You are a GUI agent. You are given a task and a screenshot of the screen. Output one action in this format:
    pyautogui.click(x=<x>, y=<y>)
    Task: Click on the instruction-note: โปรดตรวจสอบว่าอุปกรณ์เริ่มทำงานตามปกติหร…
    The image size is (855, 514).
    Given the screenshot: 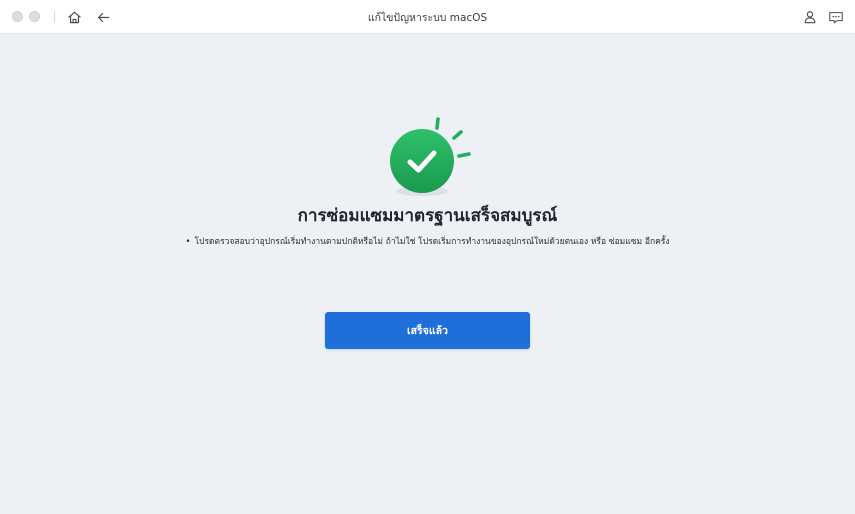 What is the action you would take?
    pyautogui.click(x=432, y=242)
    